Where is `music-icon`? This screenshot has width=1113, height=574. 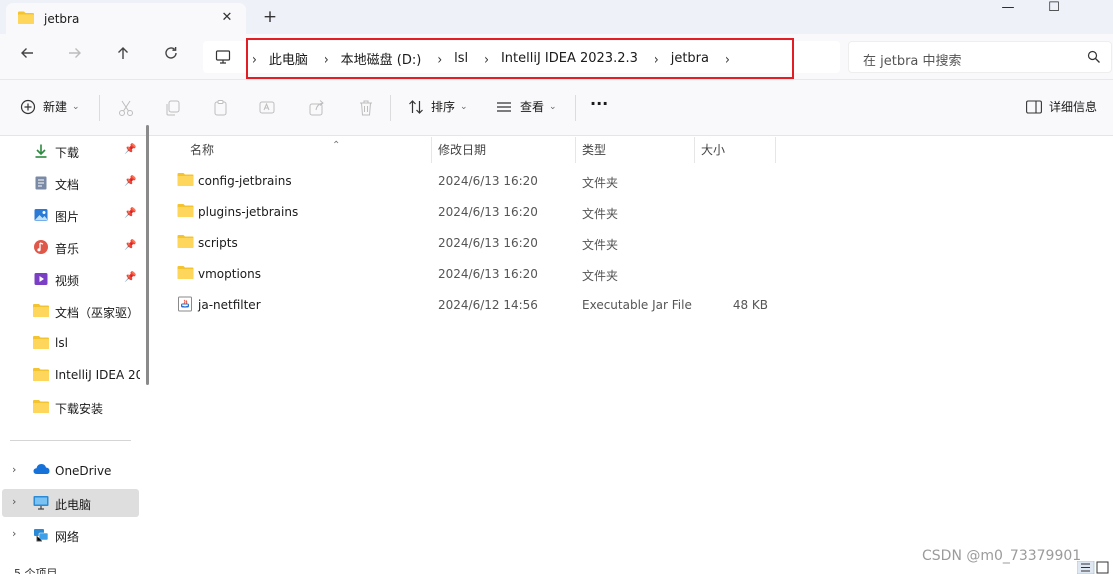
music-icon is located at coordinates (41, 248).